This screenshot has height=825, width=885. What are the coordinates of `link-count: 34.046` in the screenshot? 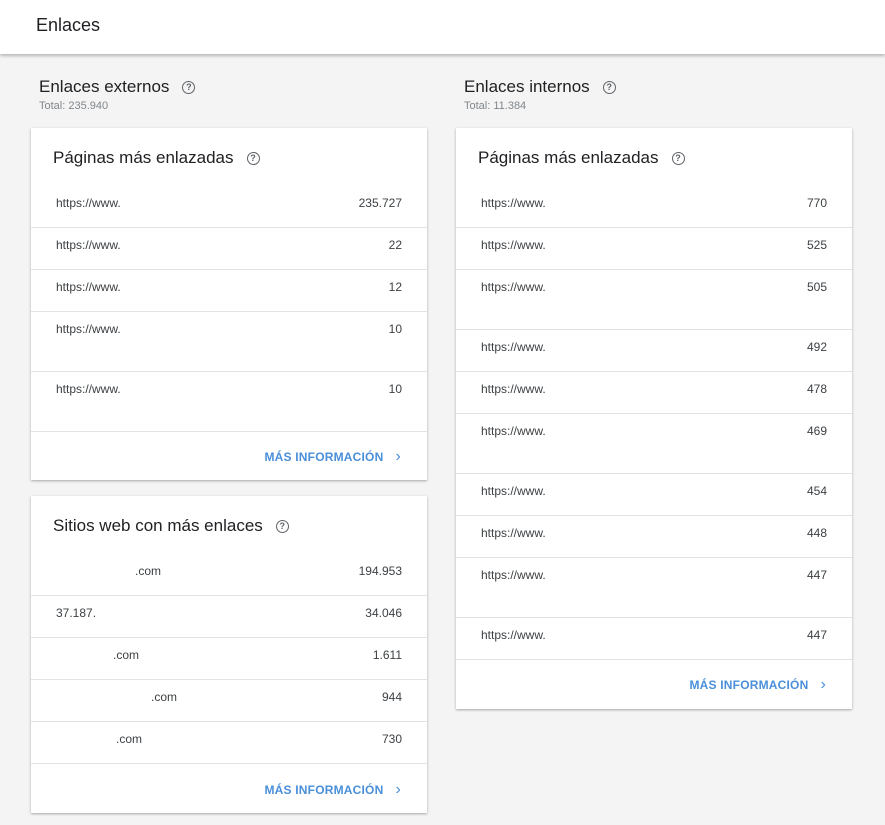 It's located at (383, 613).